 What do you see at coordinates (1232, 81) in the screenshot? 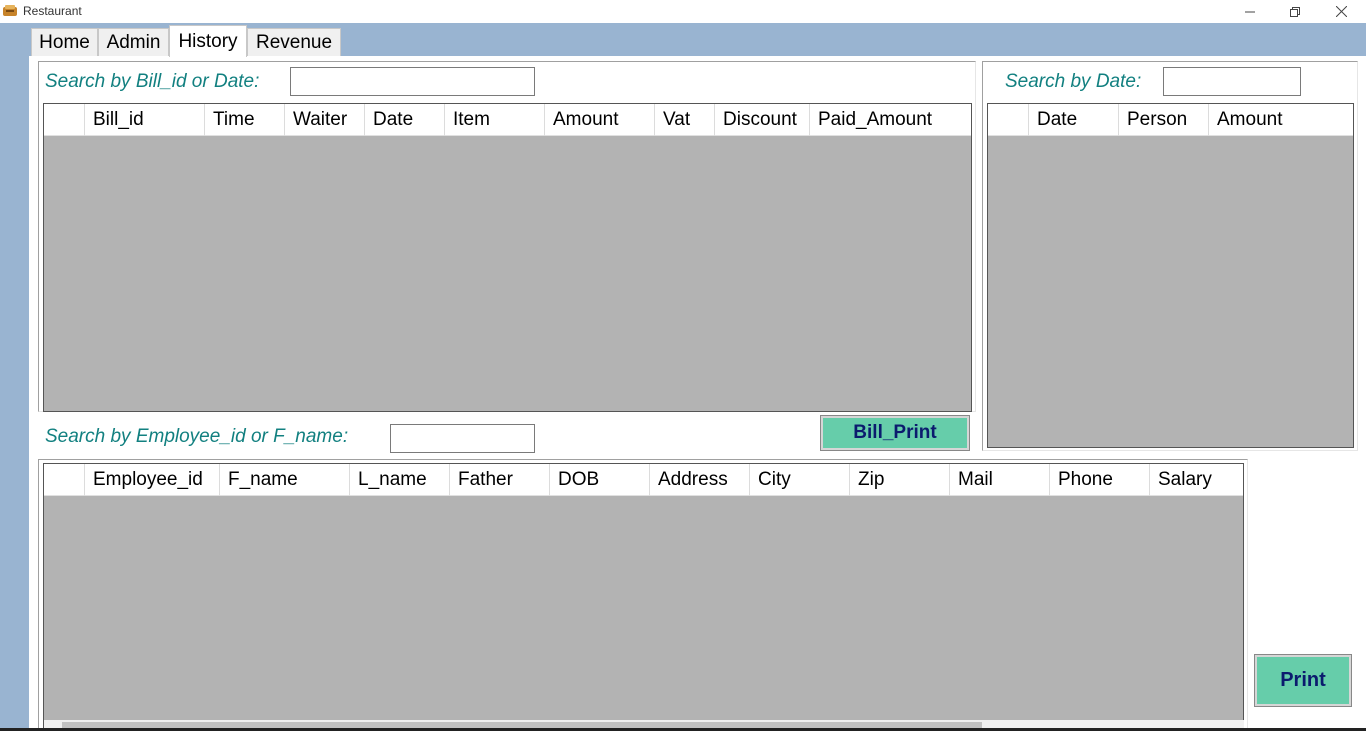
I see `date-search-input` at bounding box center [1232, 81].